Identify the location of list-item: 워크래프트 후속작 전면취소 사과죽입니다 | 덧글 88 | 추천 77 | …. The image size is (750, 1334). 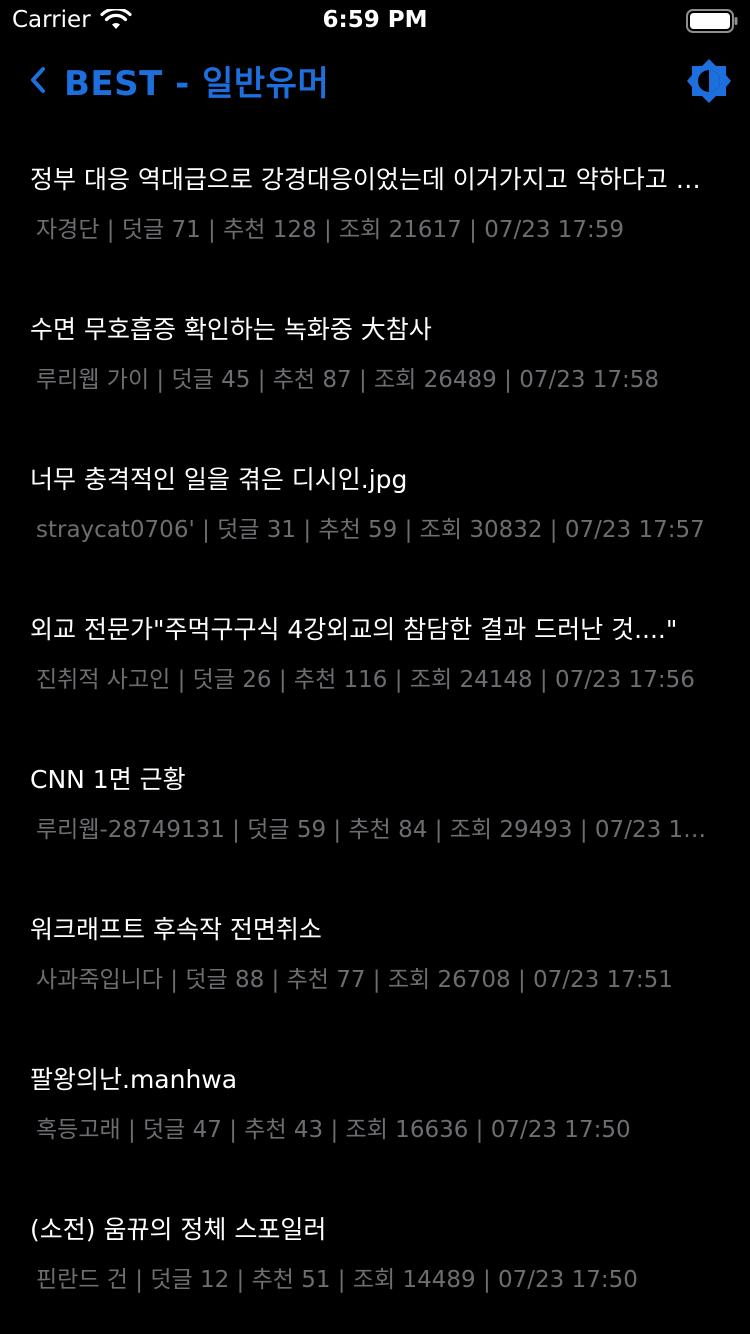
(375, 955).